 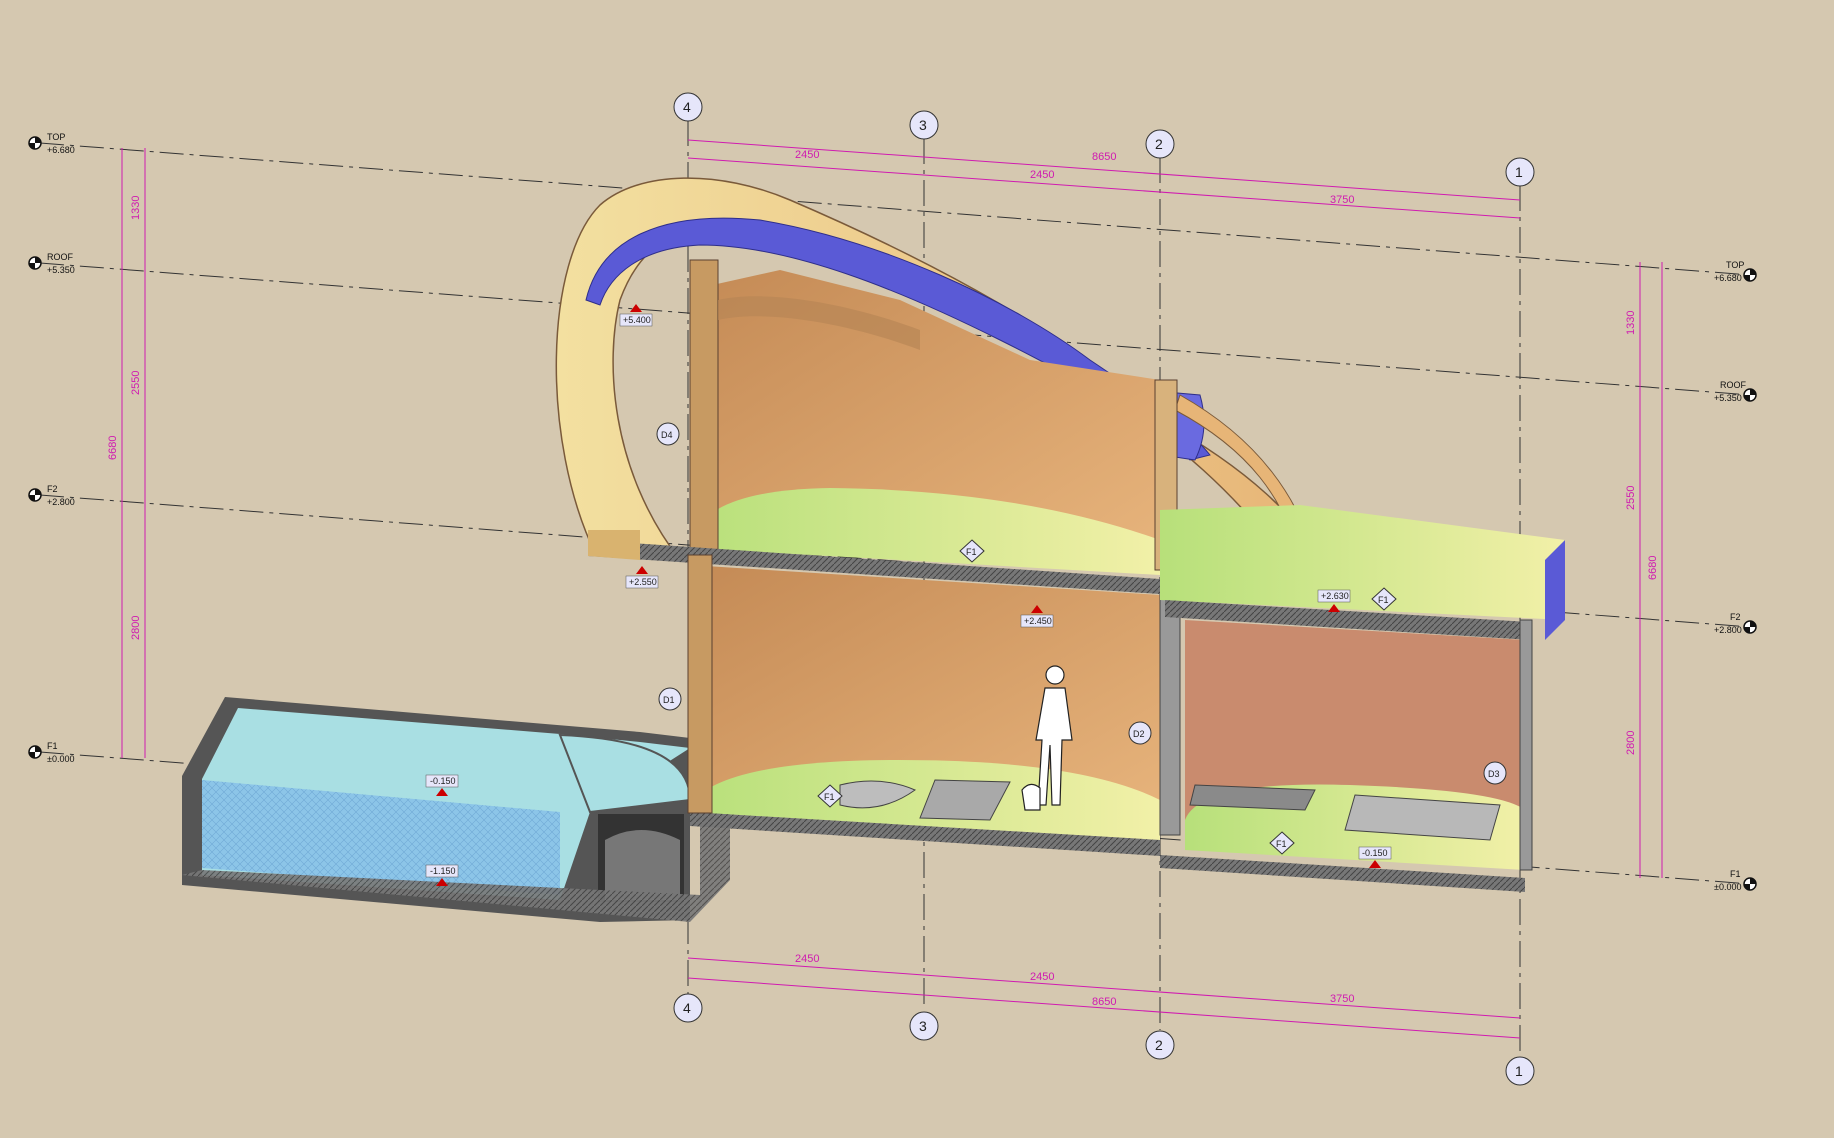 I want to click on svg-text: D3, so click(x=1494, y=774).